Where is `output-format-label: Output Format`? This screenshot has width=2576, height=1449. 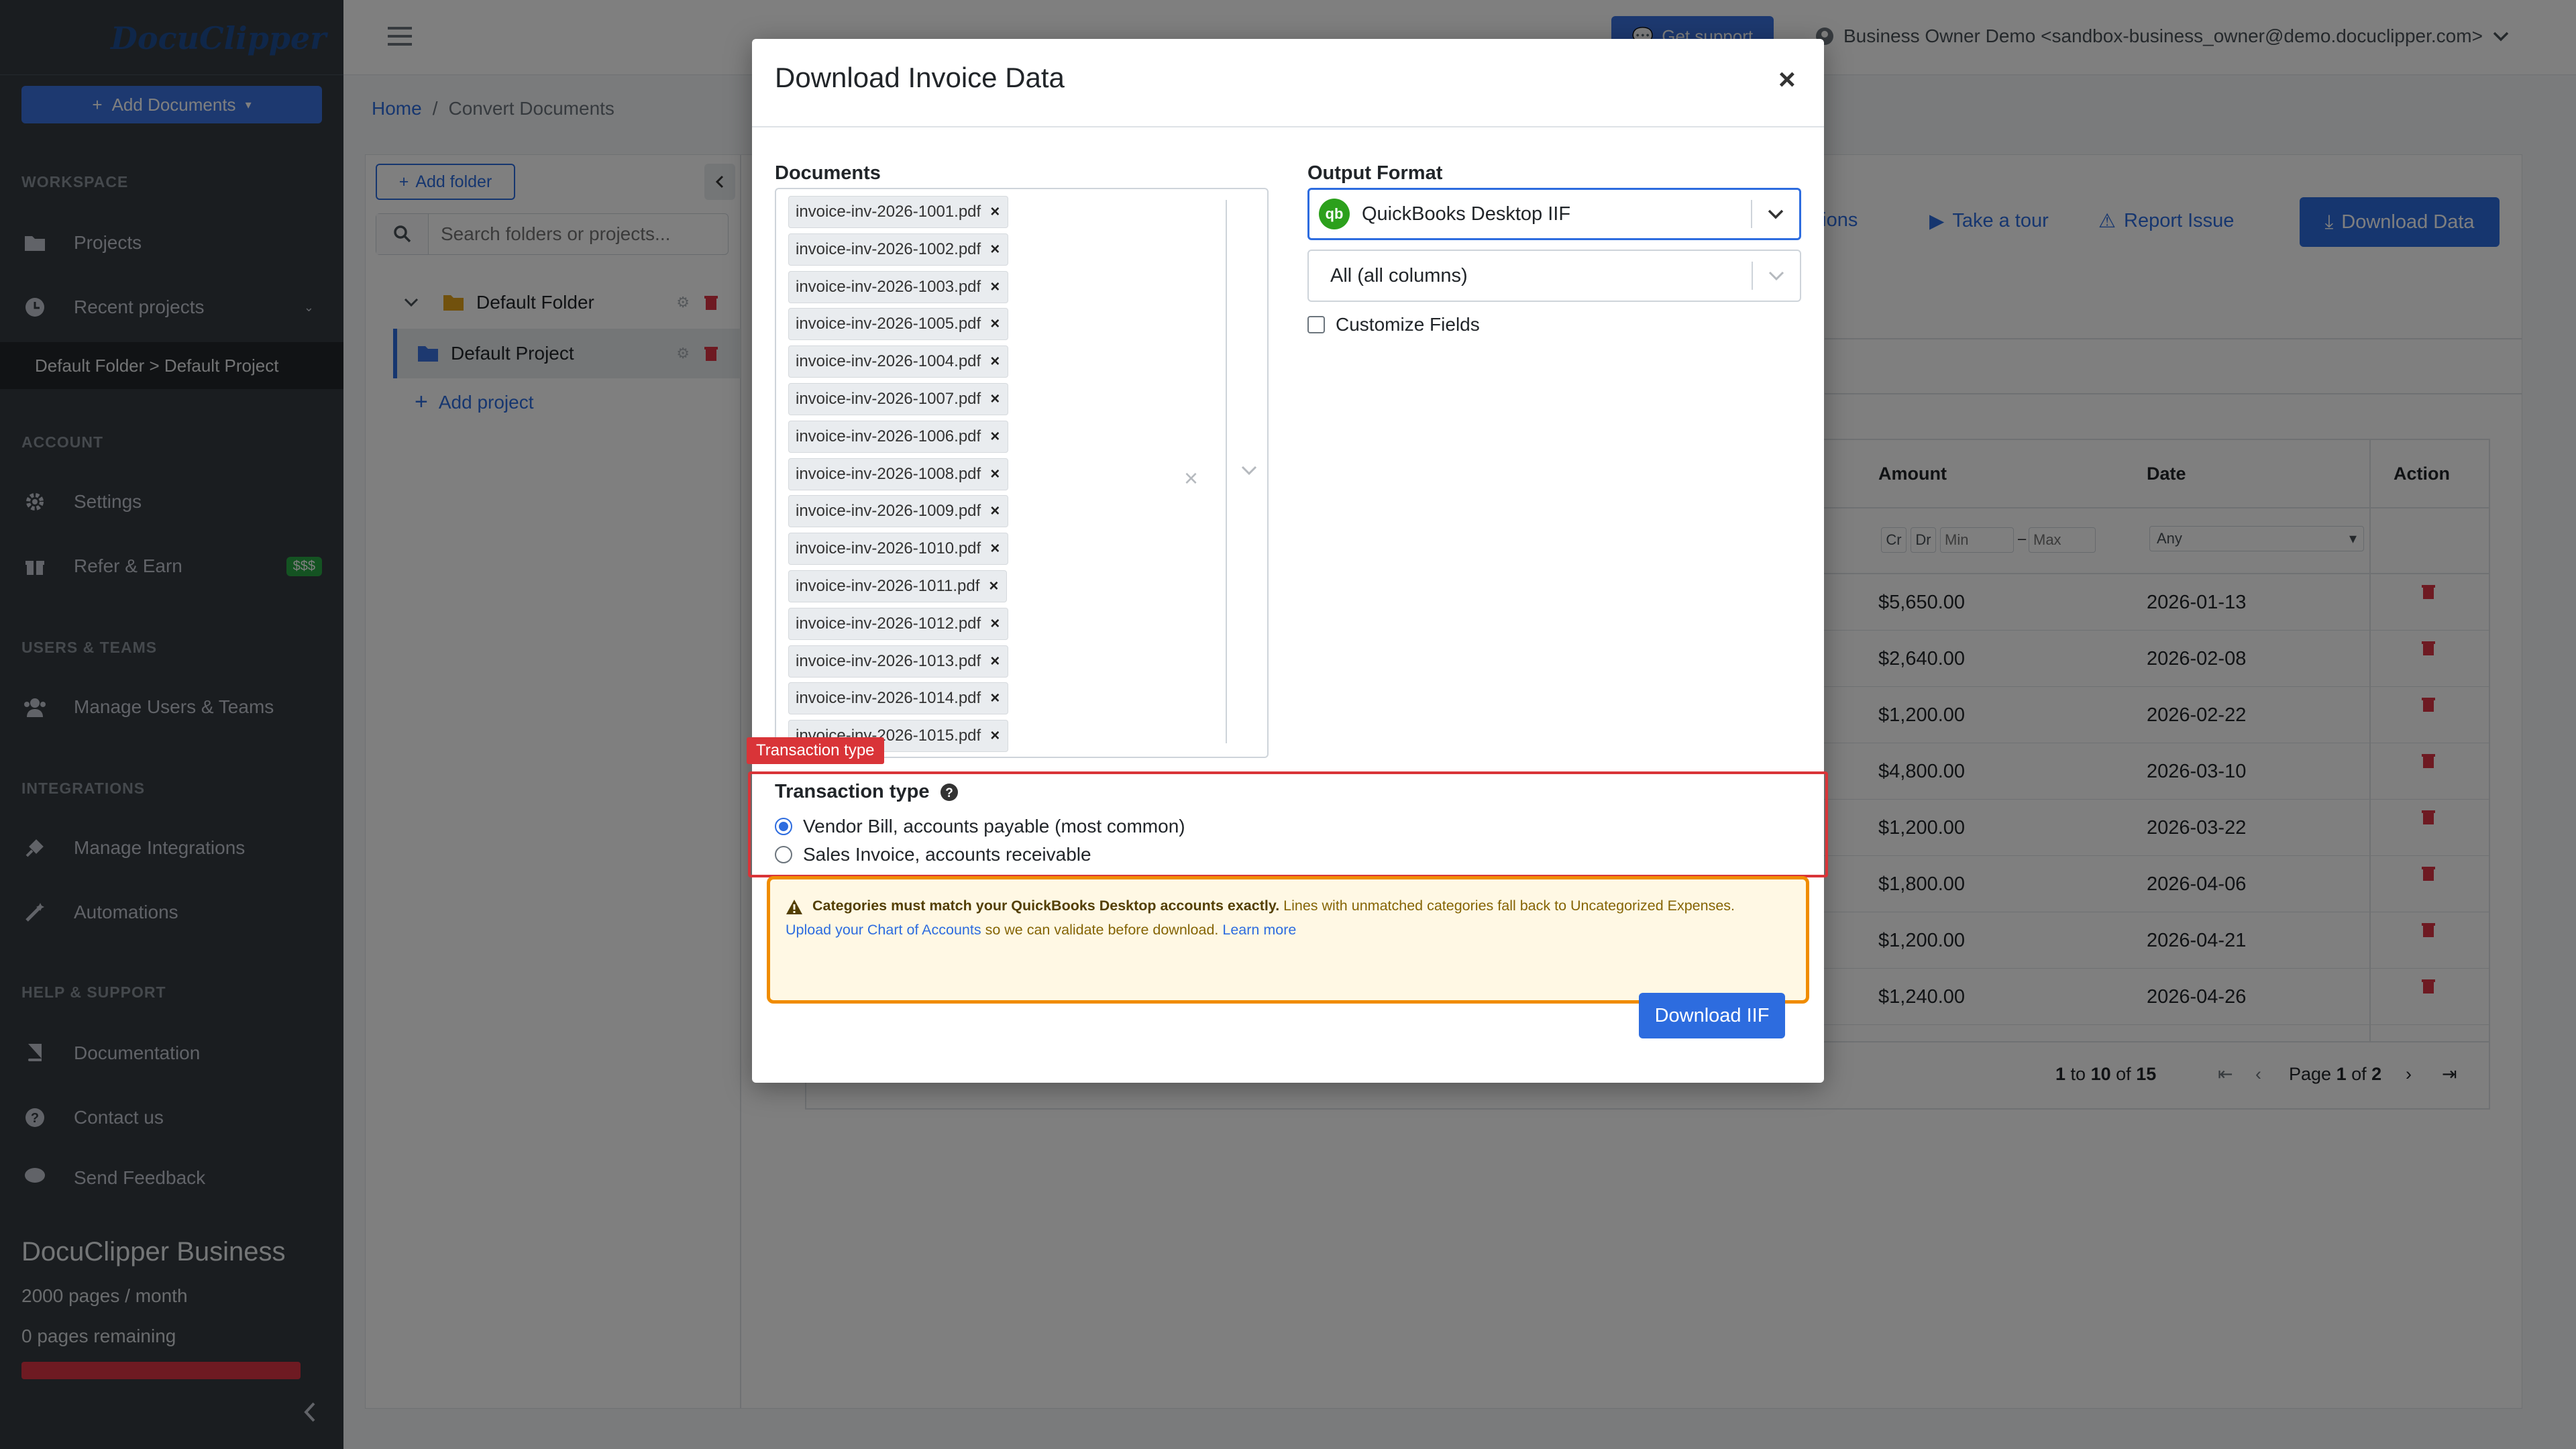 output-format-label: Output Format is located at coordinates (1375, 173).